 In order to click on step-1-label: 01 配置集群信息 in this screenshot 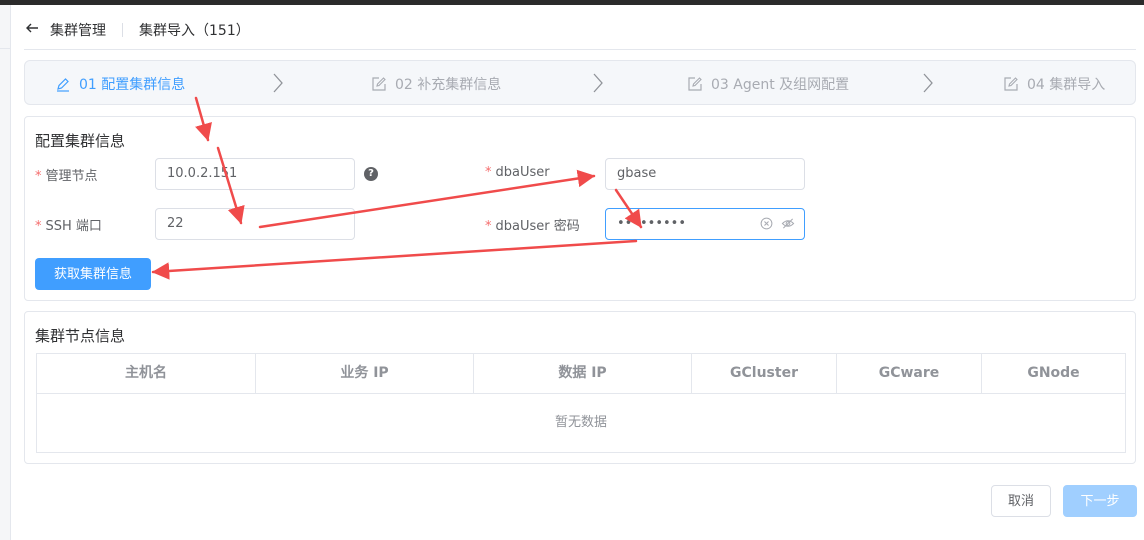, I will do `click(132, 85)`.